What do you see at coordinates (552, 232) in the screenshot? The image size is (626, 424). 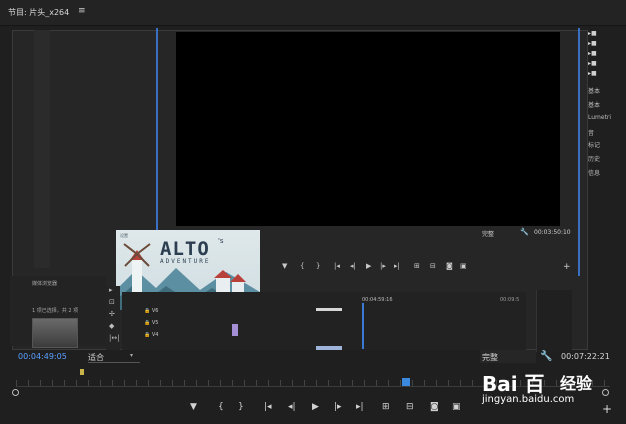 I see `inner-duration-timecode: 00:03:50:10` at bounding box center [552, 232].